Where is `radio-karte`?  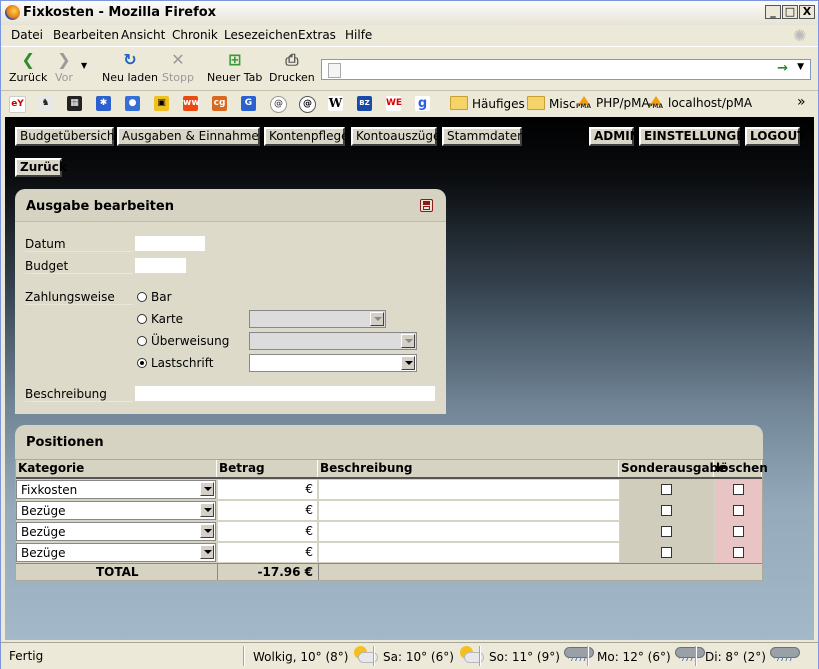
radio-karte is located at coordinates (142, 319).